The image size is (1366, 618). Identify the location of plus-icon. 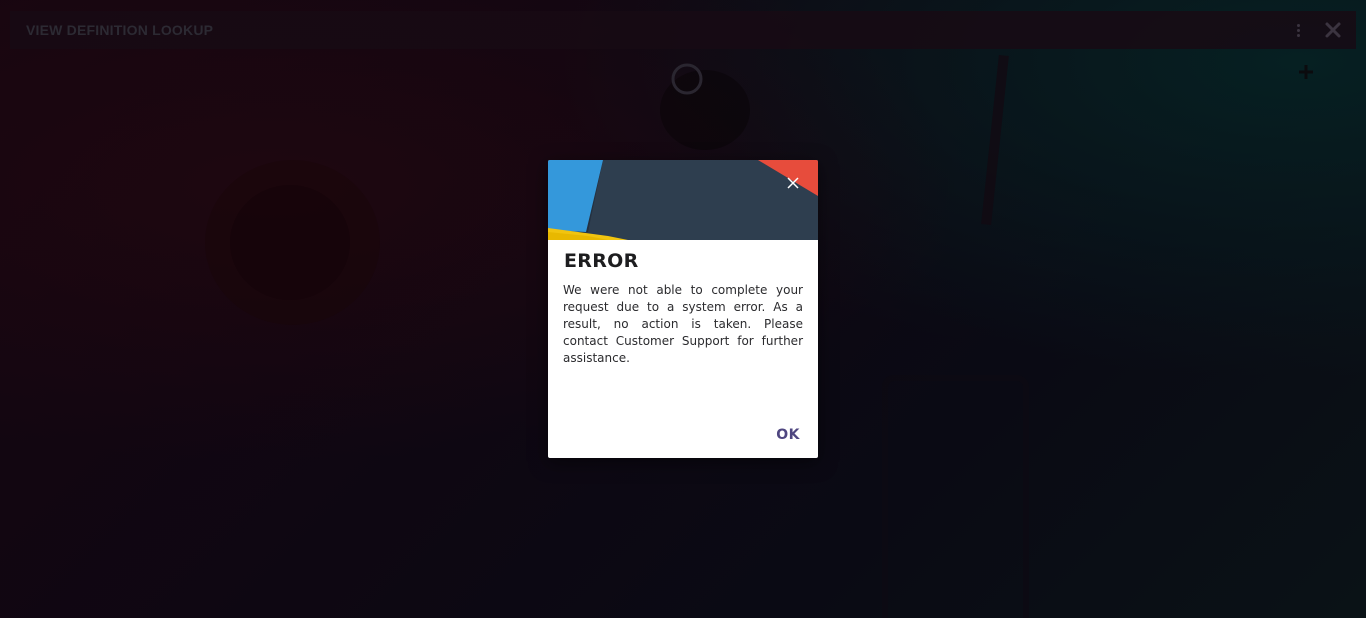
(1306, 72).